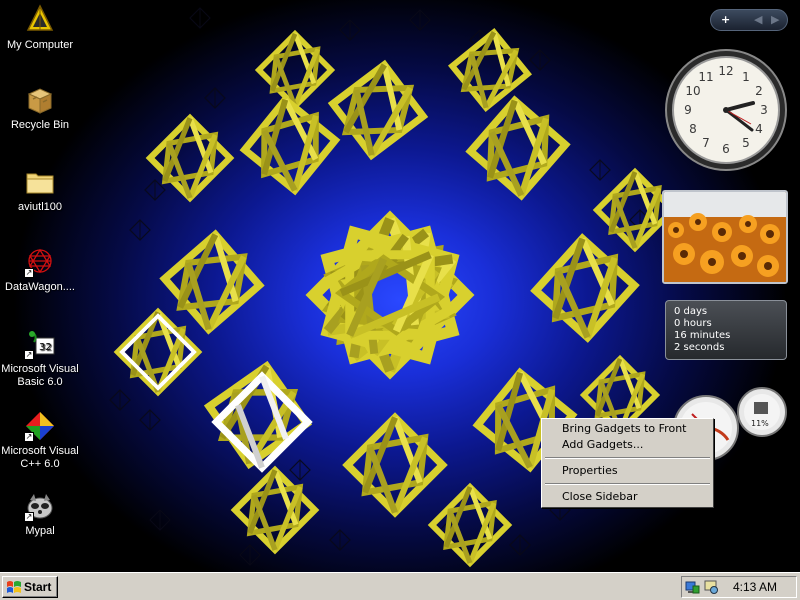 Image resolution: width=800 pixels, height=600 pixels. Describe the element at coordinates (40, 457) in the screenshot. I see `desktop-icon-label: Microsoft Visual C++ 6.0` at that location.